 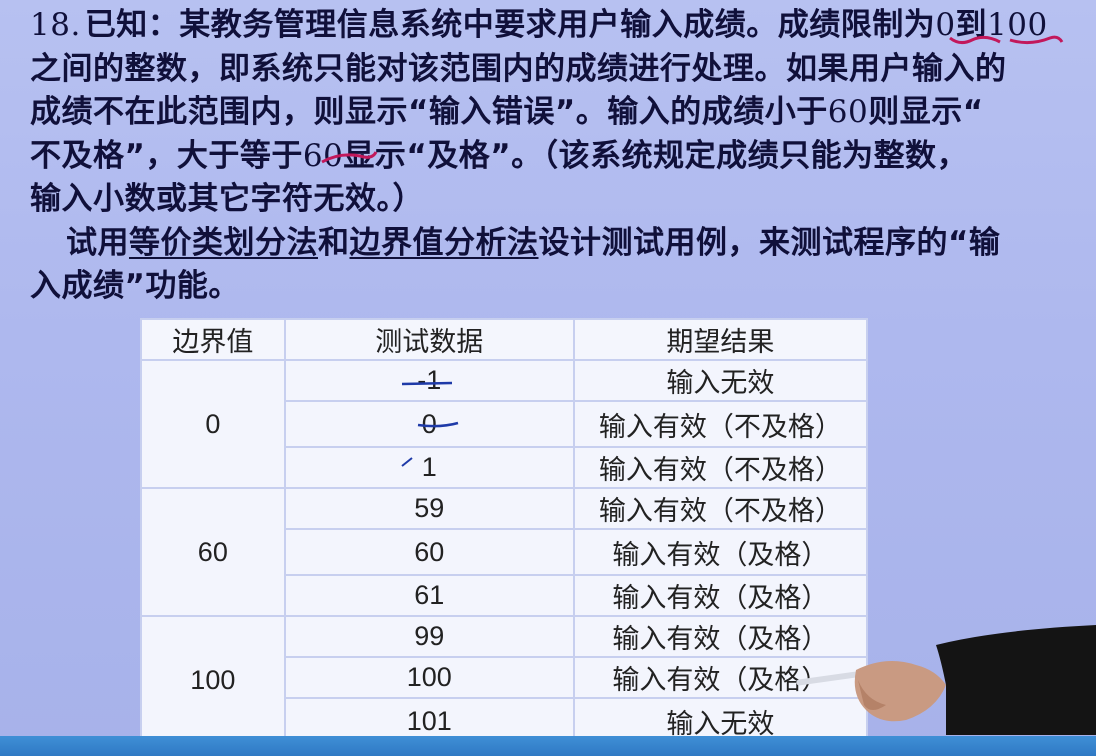 I want to click on presenter-hand-image, so click(x=946, y=680).